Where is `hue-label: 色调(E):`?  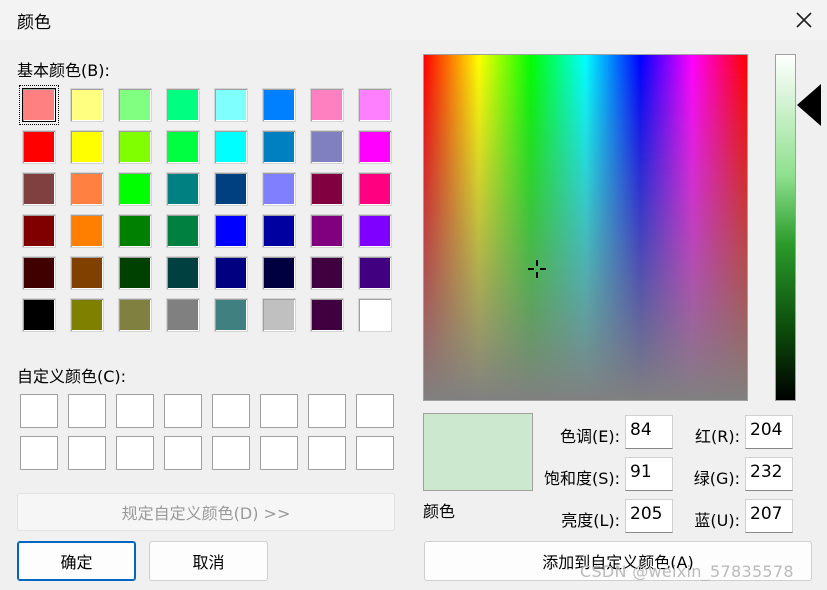
hue-label: 色调(E): is located at coordinates (590, 436).